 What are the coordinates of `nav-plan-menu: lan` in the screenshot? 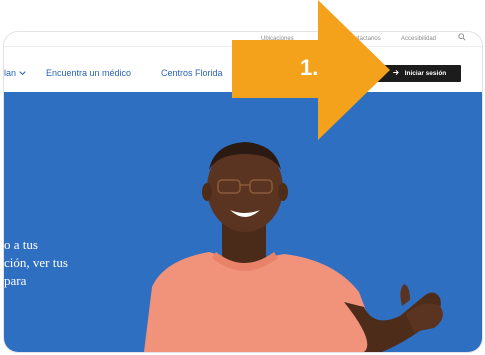 It's located at (15, 73).